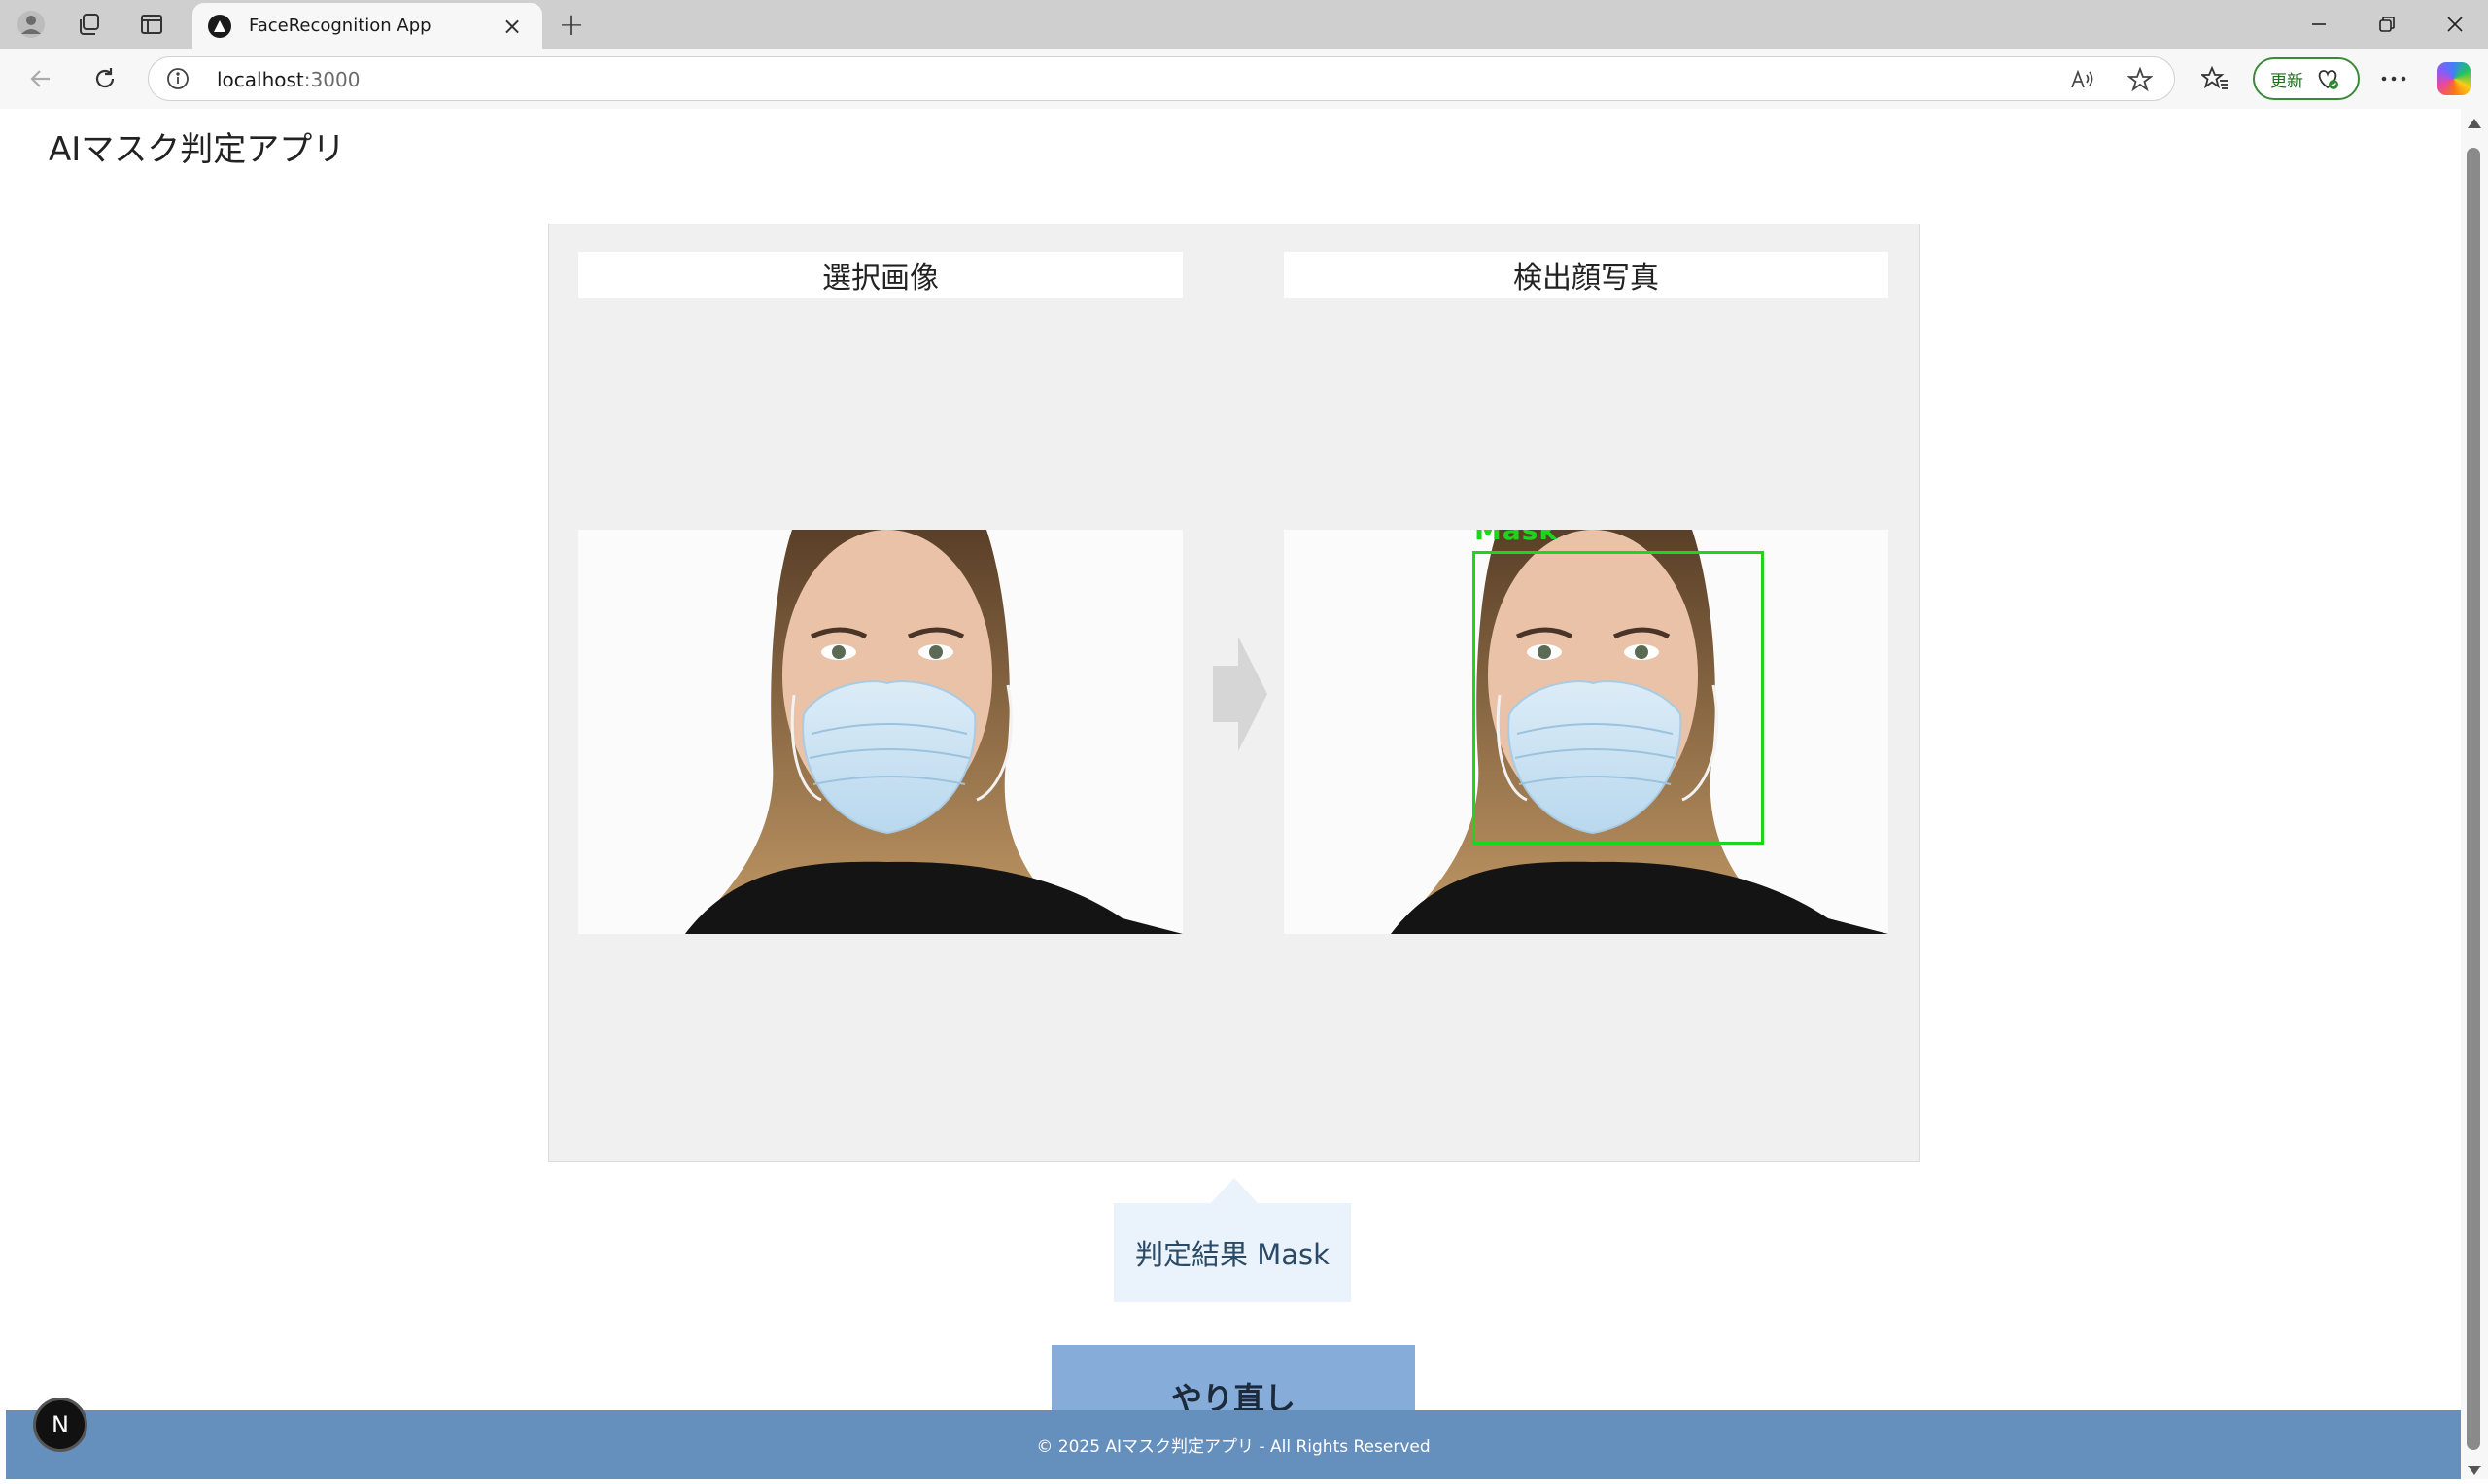  What do you see at coordinates (1240, 696) in the screenshot?
I see `arrow-right-icon` at bounding box center [1240, 696].